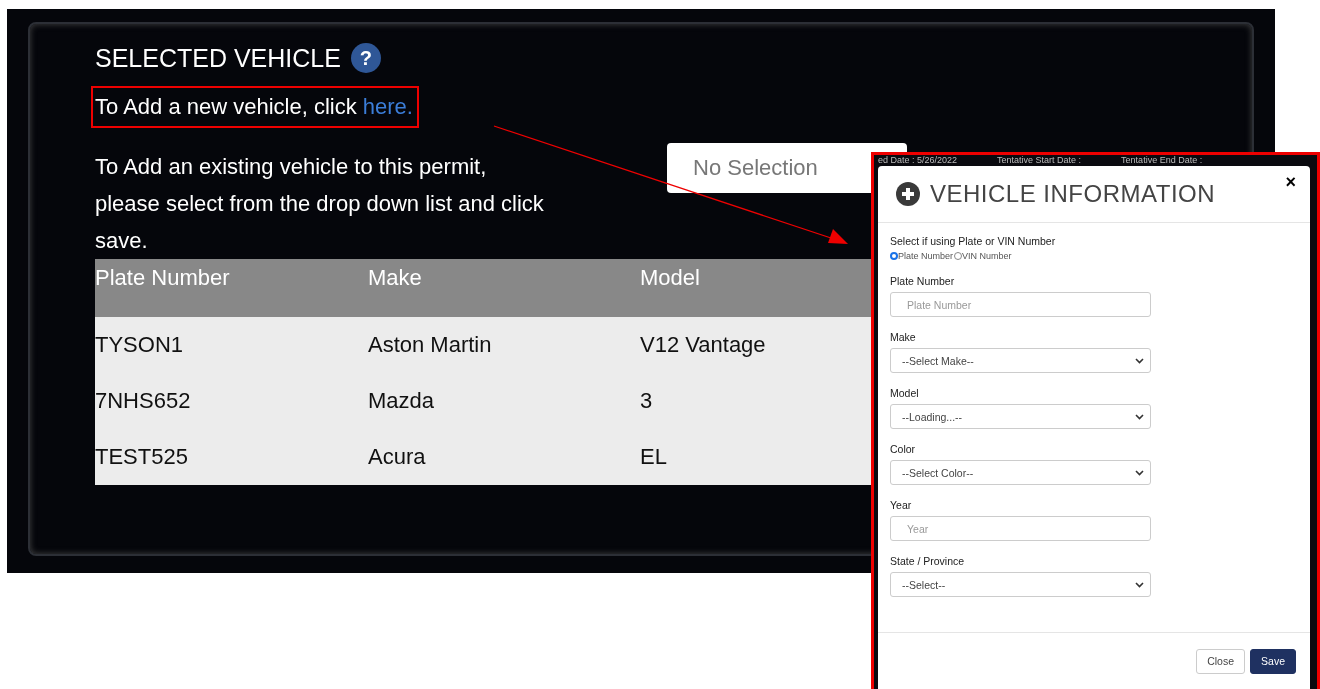  What do you see at coordinates (1020, 528) in the screenshot?
I see `text-field: Year` at bounding box center [1020, 528].